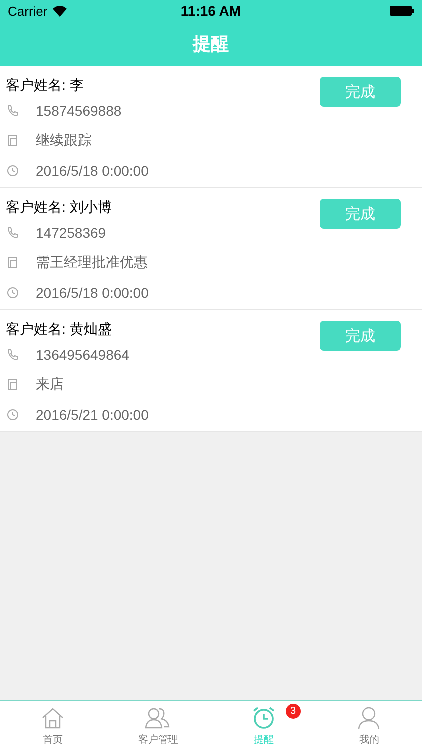  Describe the element at coordinates (59, 207) in the screenshot. I see `customer-name: 客户姓名: 刘小博` at that location.